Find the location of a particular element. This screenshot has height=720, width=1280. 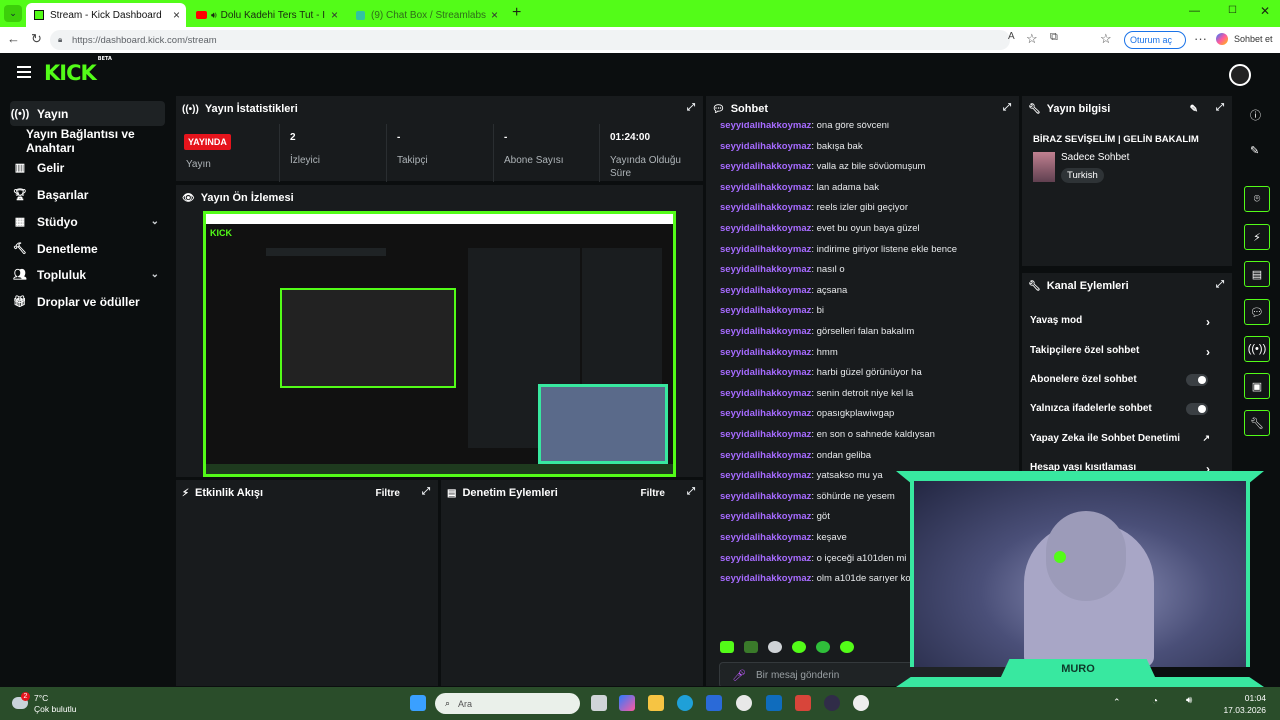

tool-camera-button: ⌾ is located at coordinates (1257, 199).